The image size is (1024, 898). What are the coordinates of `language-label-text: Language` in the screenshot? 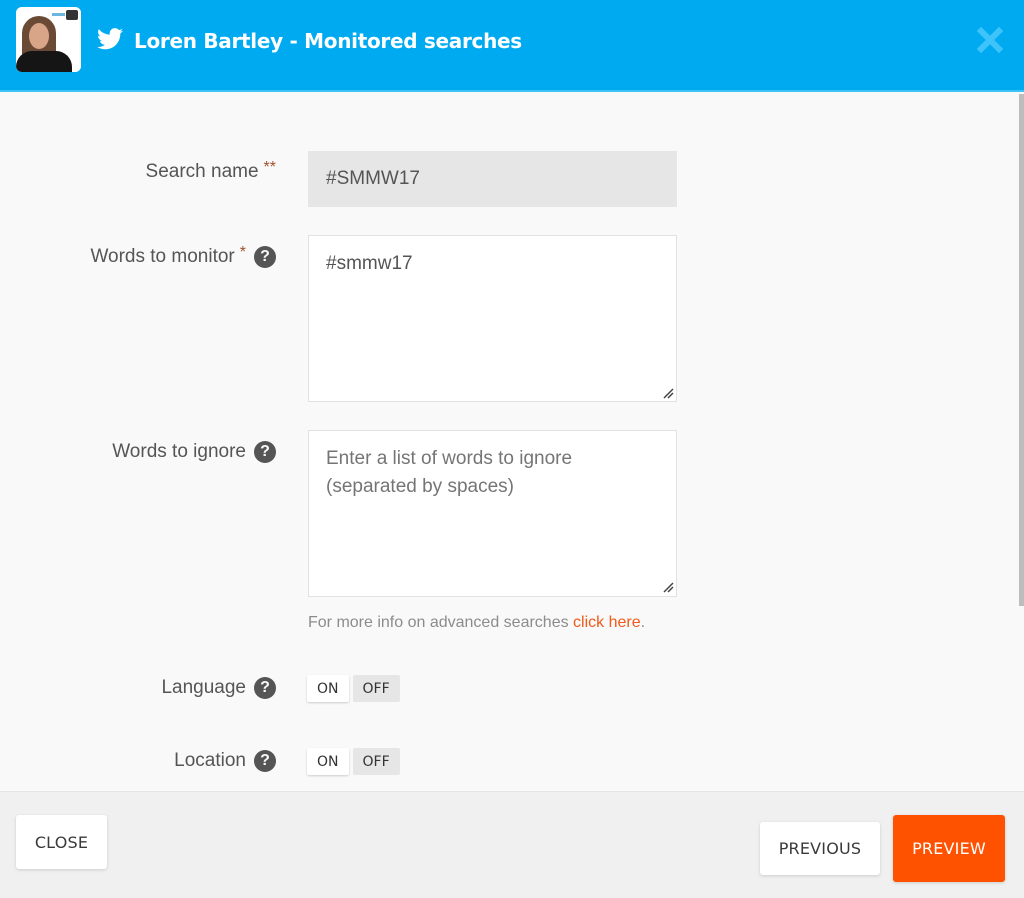 It's located at (203, 687).